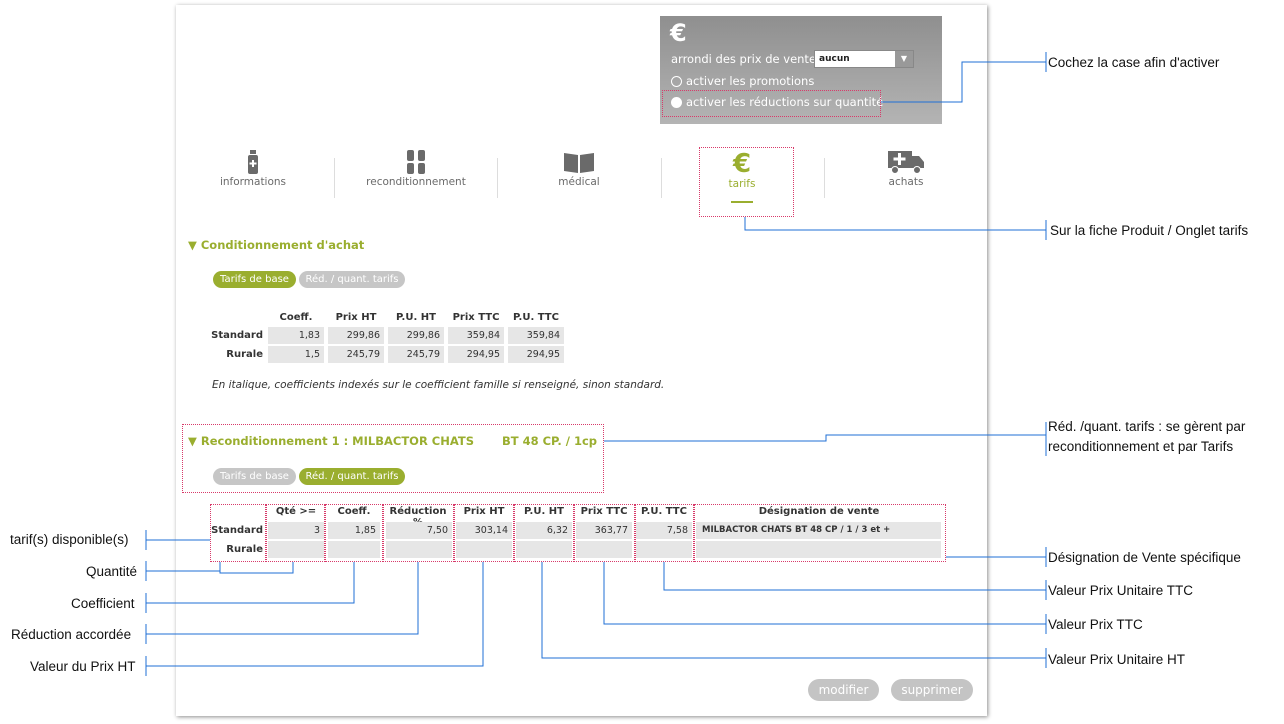  What do you see at coordinates (1095, 624) in the screenshot?
I see `callout-prix-ttc: Valeur Prix TTC` at bounding box center [1095, 624].